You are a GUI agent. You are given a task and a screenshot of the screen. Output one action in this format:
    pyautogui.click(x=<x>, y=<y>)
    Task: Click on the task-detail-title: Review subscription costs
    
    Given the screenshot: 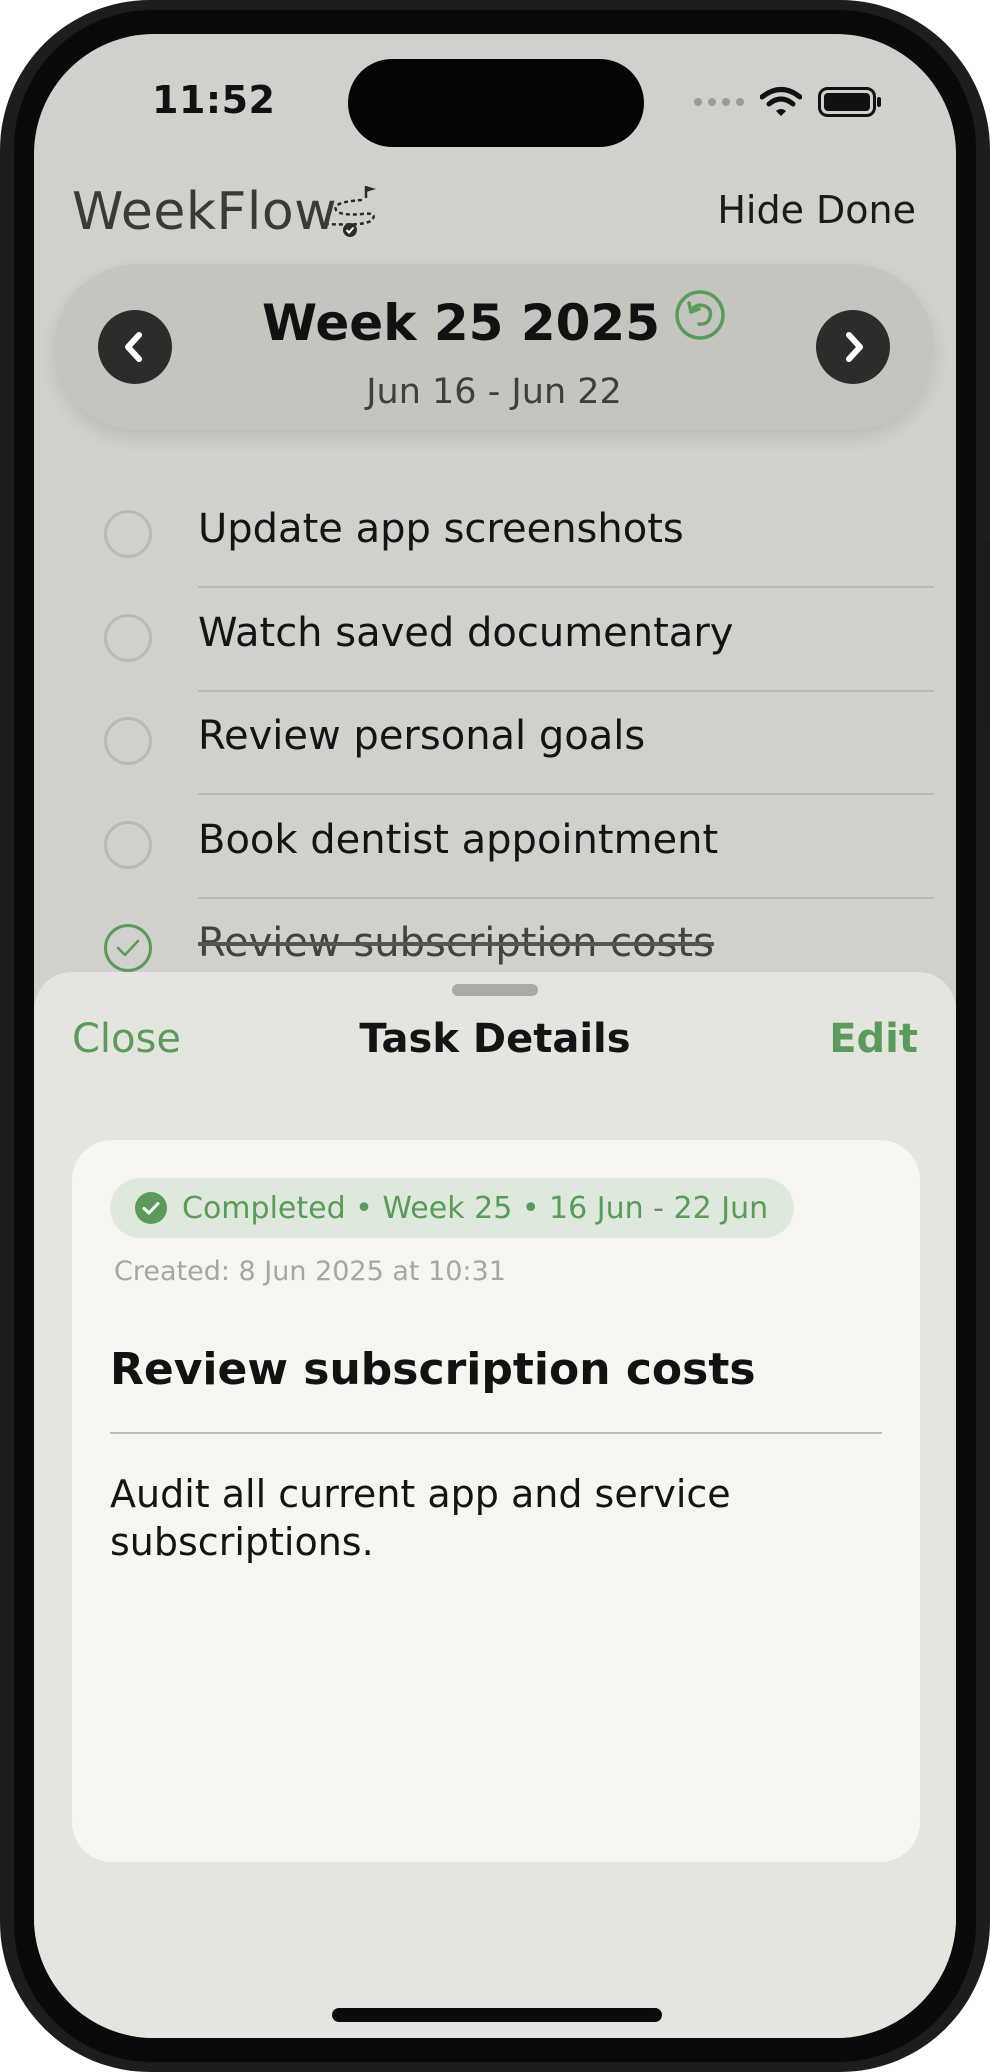 What is the action you would take?
    pyautogui.click(x=433, y=1369)
    